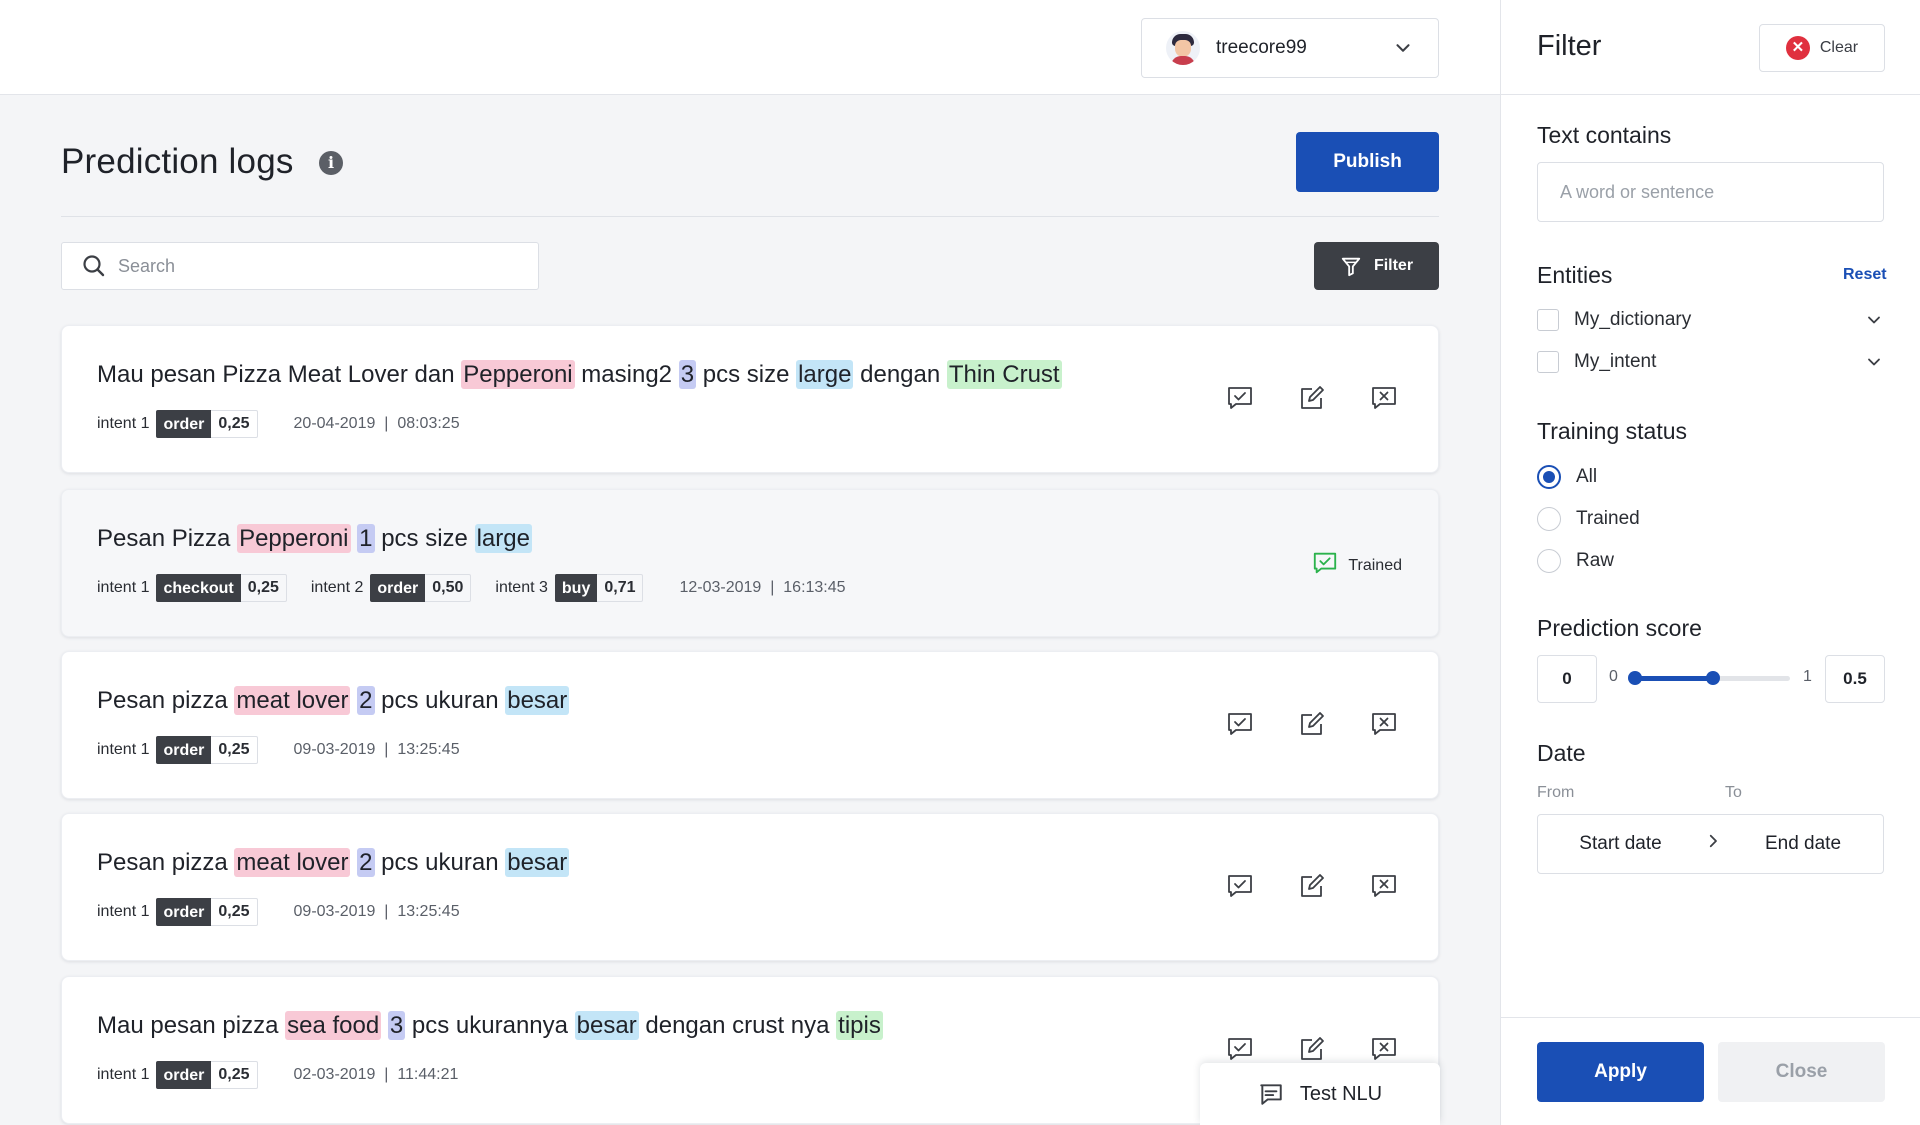 The width and height of the screenshot is (1920, 1125). Describe the element at coordinates (1608, 518) in the screenshot. I see `radio-label: Trained` at that location.